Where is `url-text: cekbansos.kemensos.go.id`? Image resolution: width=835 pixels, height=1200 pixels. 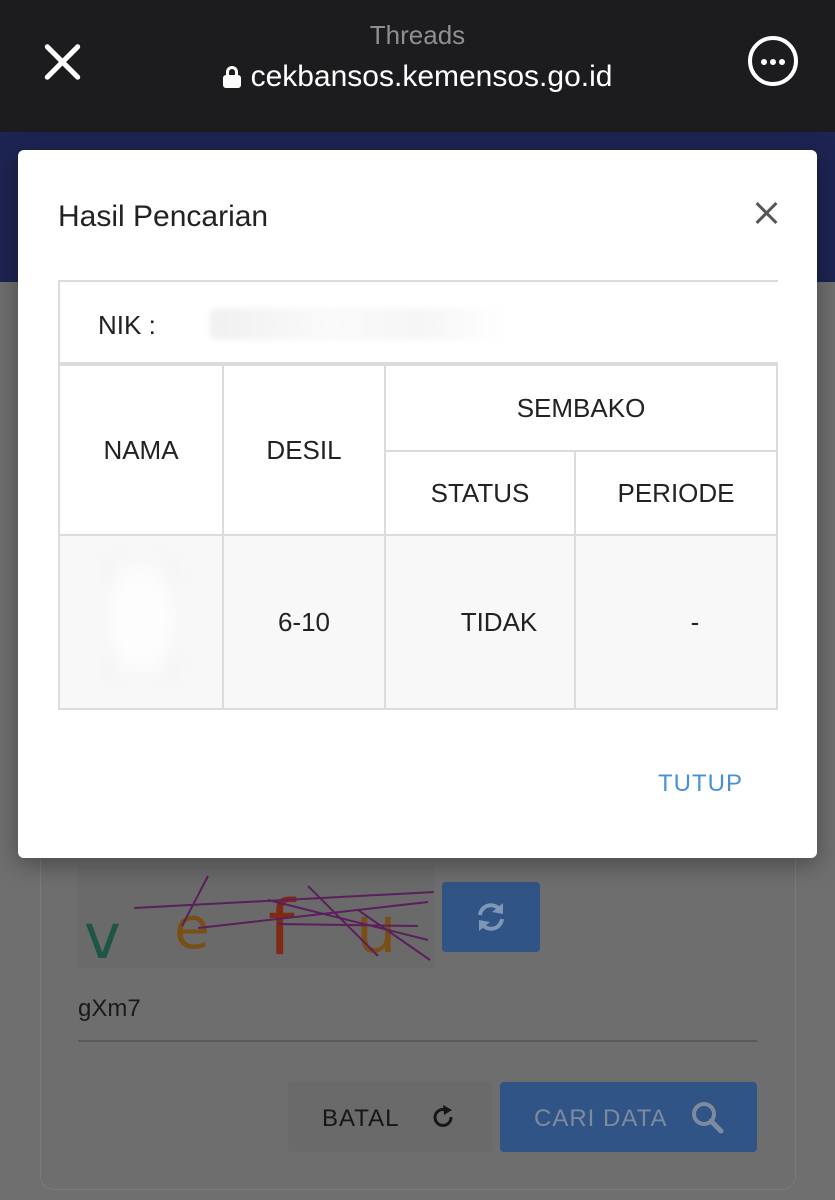
url-text: cekbansos.kemensos.go.id is located at coordinates (431, 76).